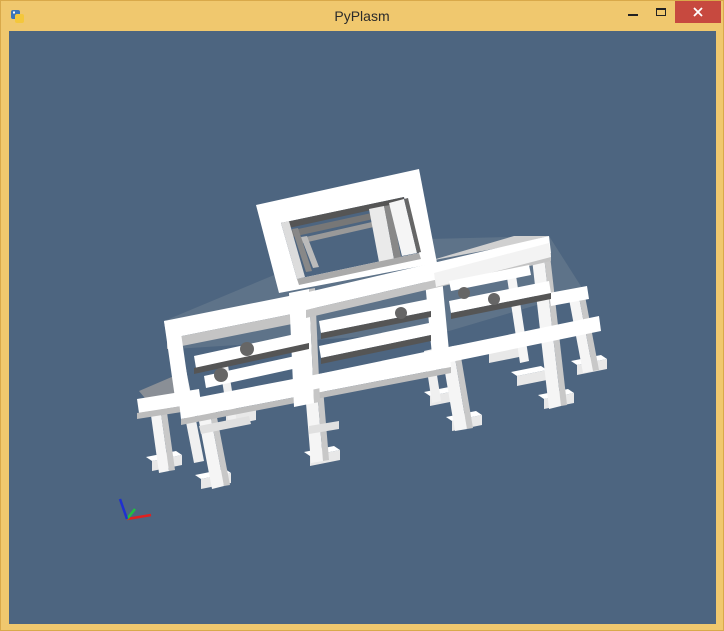 This screenshot has height=631, width=724. I want to click on axis-gizmo, so click(135, 509).